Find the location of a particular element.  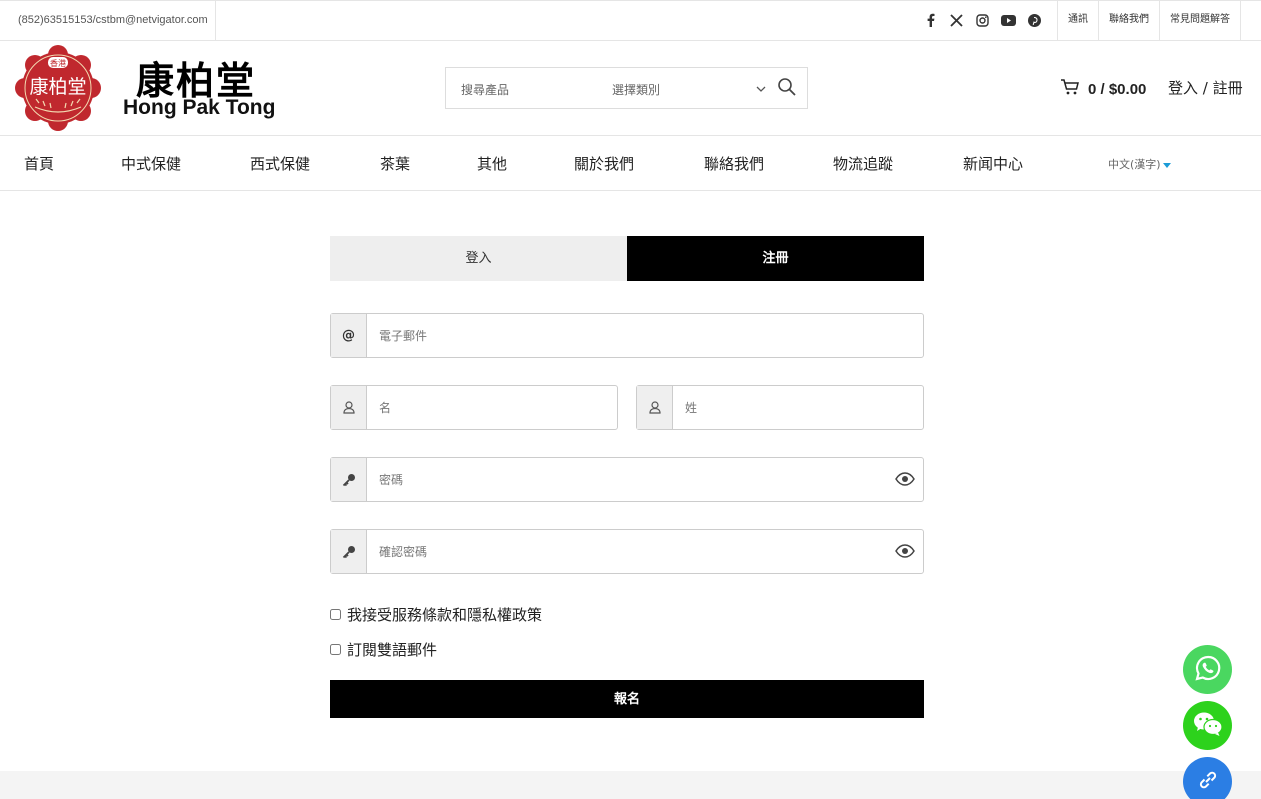

logo-badge: 香港 康柏堂 is located at coordinates (58, 88).